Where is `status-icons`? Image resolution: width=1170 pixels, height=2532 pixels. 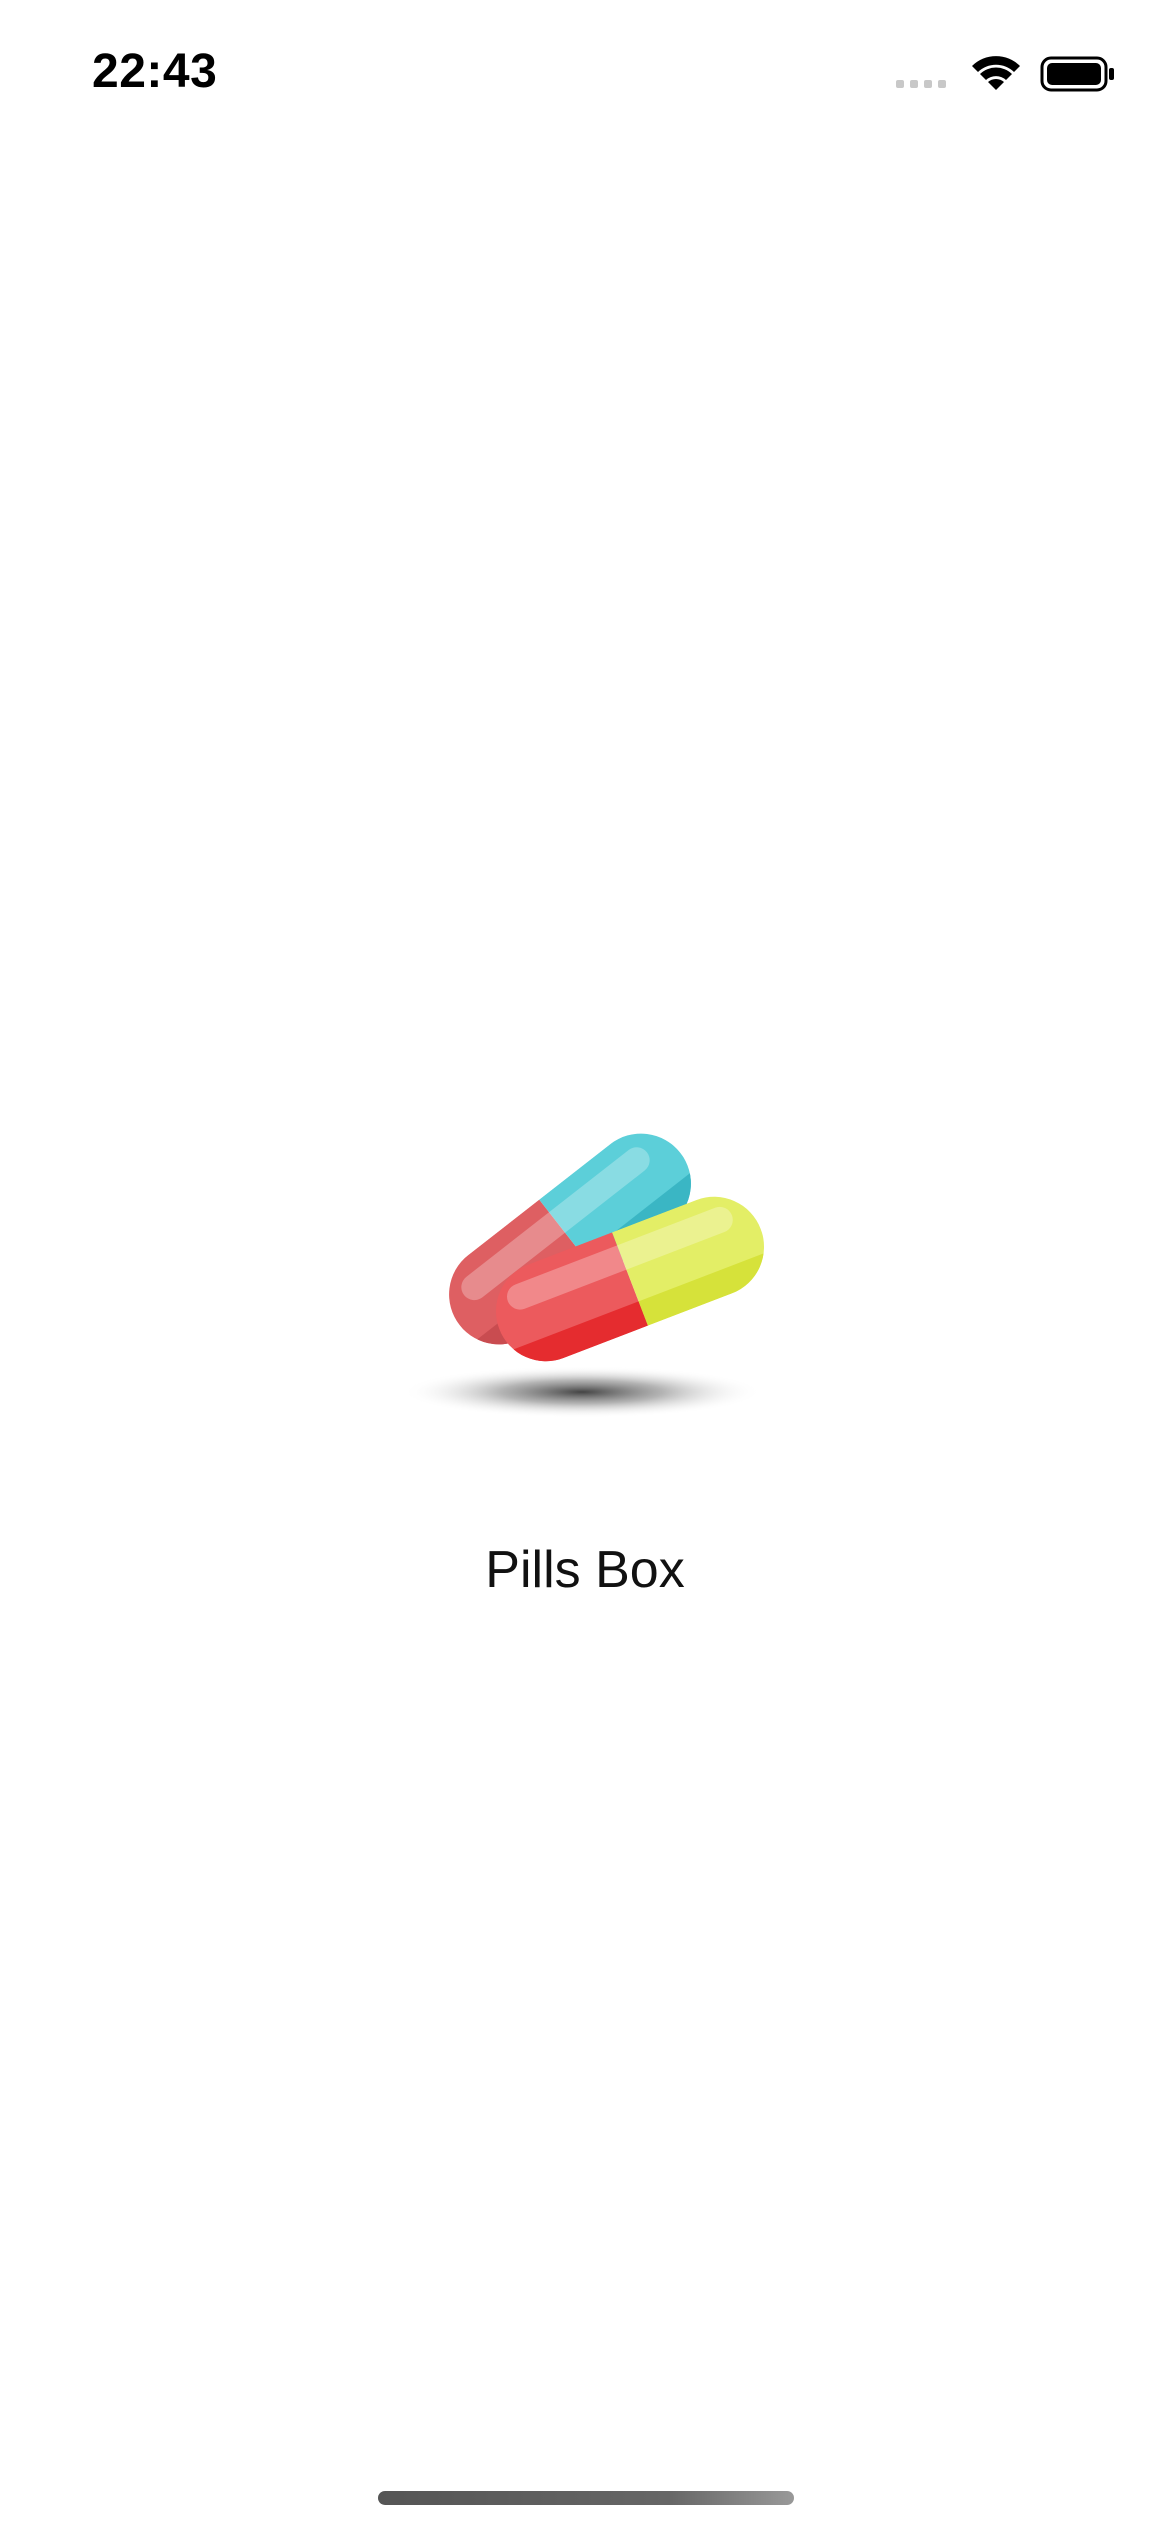 status-icons is located at coordinates (1005, 74).